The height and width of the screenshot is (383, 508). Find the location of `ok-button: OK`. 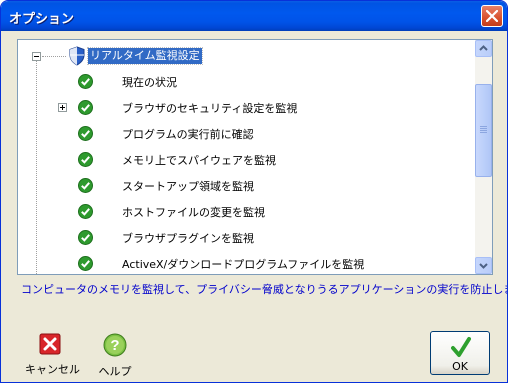

ok-button: OK is located at coordinates (460, 353).